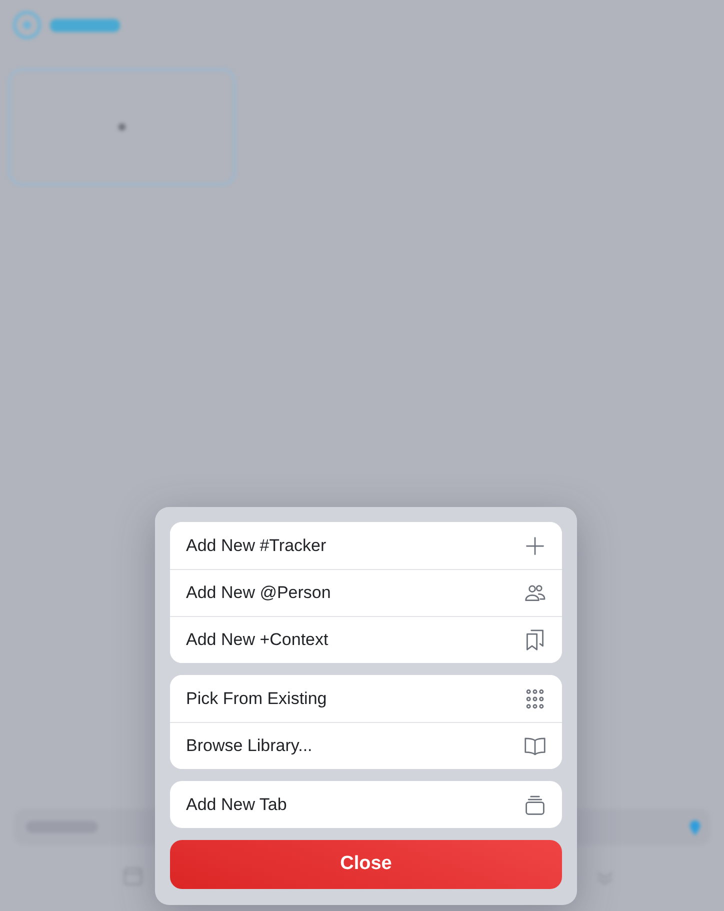  What do you see at coordinates (535, 545) in the screenshot?
I see `plus-icon` at bounding box center [535, 545].